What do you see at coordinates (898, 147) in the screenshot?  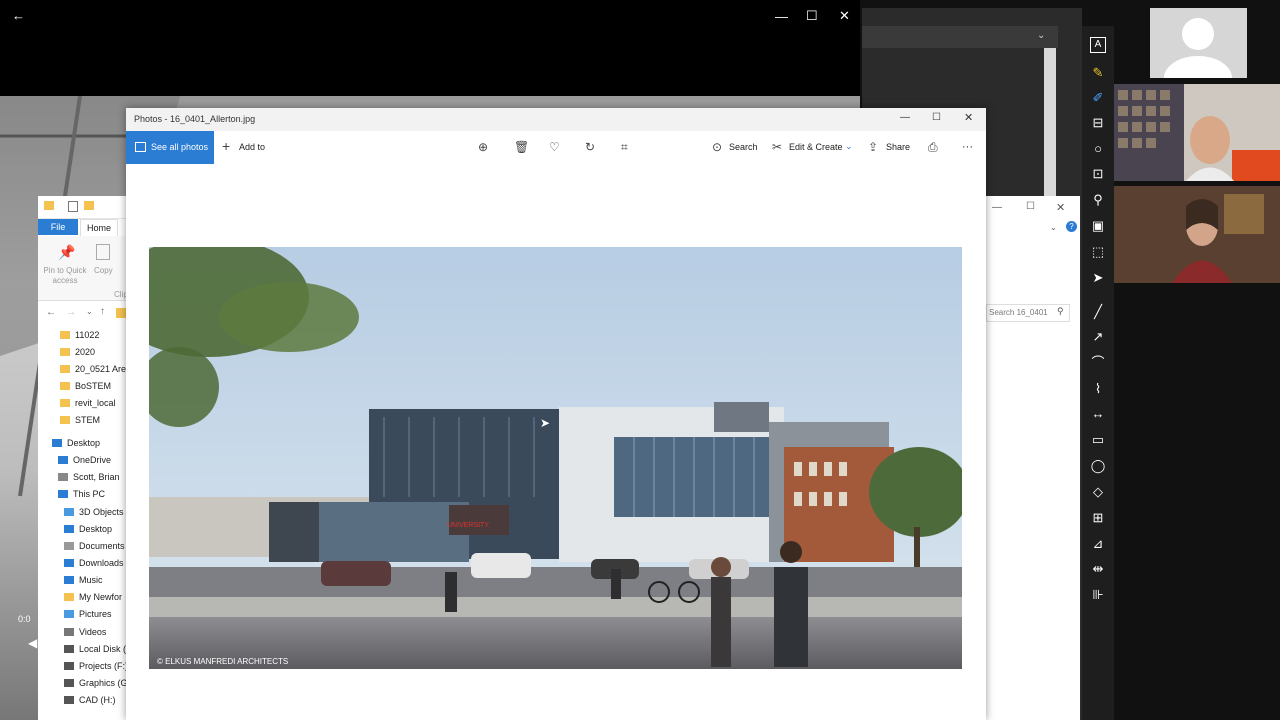 I see `share-button: Share` at bounding box center [898, 147].